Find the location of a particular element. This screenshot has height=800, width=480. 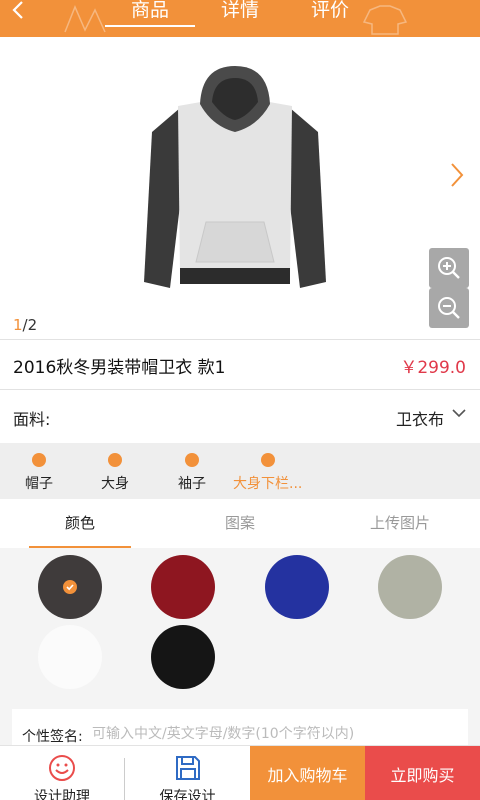

buy-now-button: 立即购买 is located at coordinates (422, 773).